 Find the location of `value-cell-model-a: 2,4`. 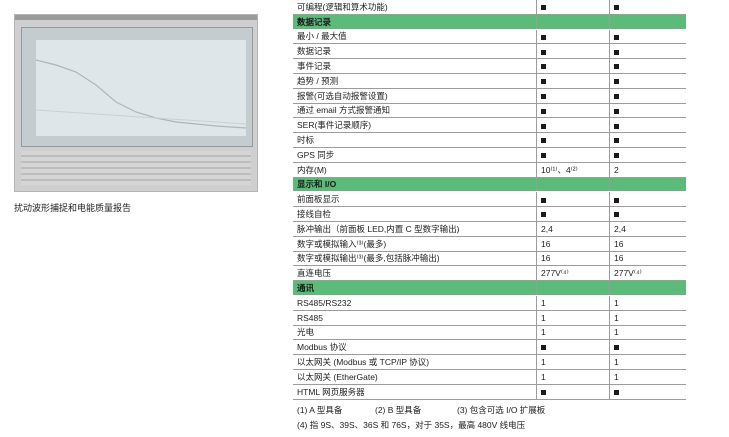

value-cell-model-a: 2,4 is located at coordinates (573, 229).